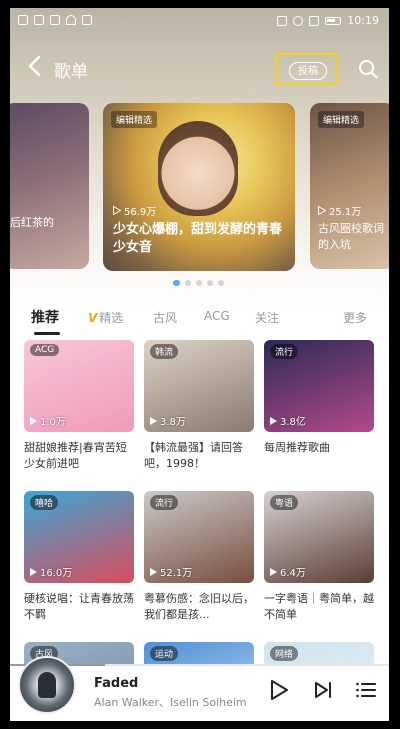 The image size is (400, 729). What do you see at coordinates (284, 502) in the screenshot?
I see `playlist-tag: 粤语` at bounding box center [284, 502].